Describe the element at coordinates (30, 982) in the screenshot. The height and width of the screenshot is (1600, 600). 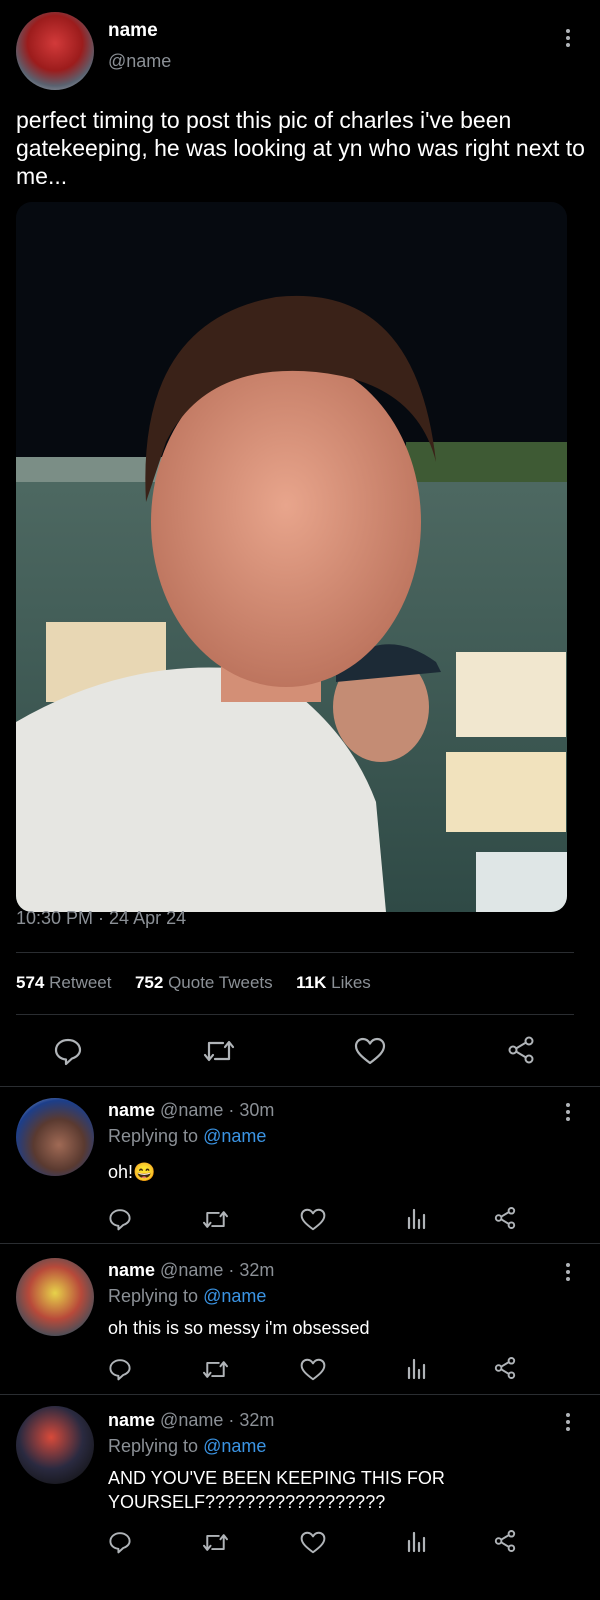
I see `retweet-count: 574` at that location.